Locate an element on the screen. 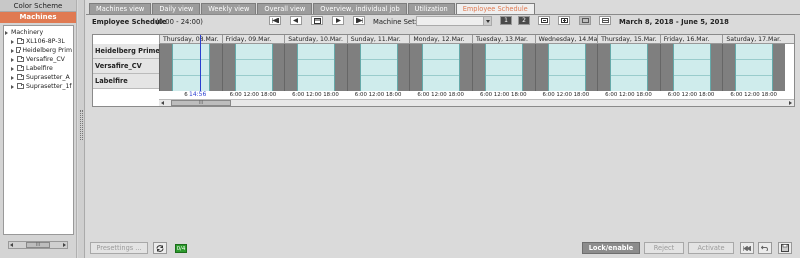  layout-2-button: 2 is located at coordinates (524, 20).